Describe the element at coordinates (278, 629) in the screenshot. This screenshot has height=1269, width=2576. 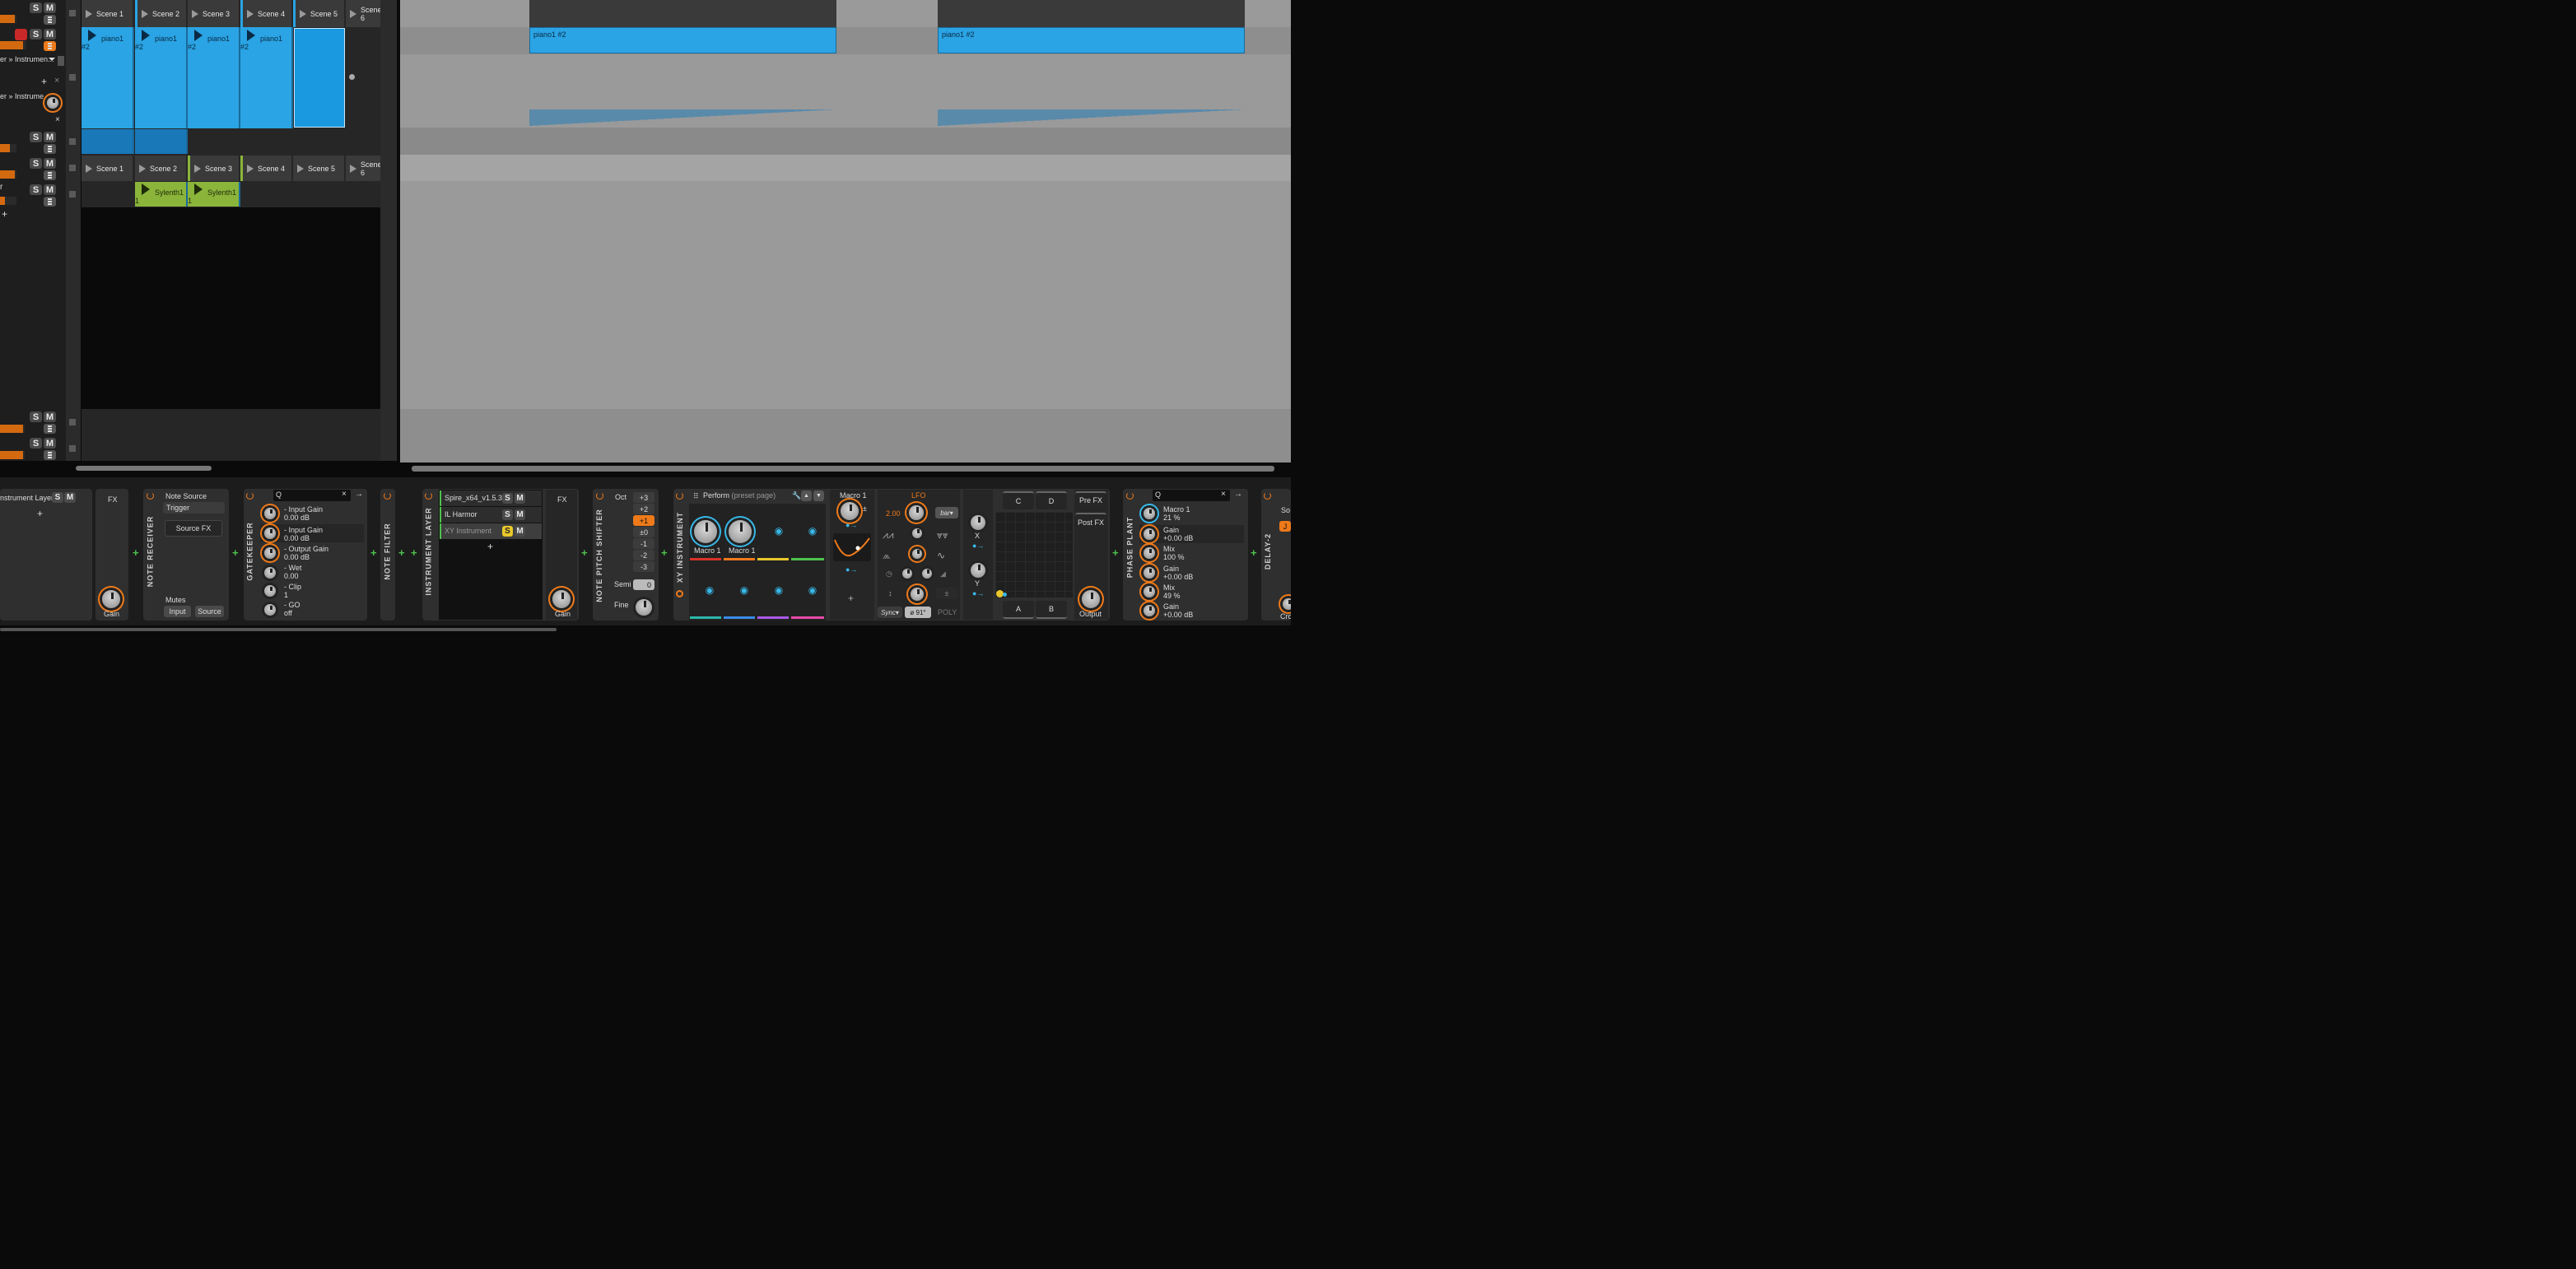
I see `device-scrollbar` at that location.